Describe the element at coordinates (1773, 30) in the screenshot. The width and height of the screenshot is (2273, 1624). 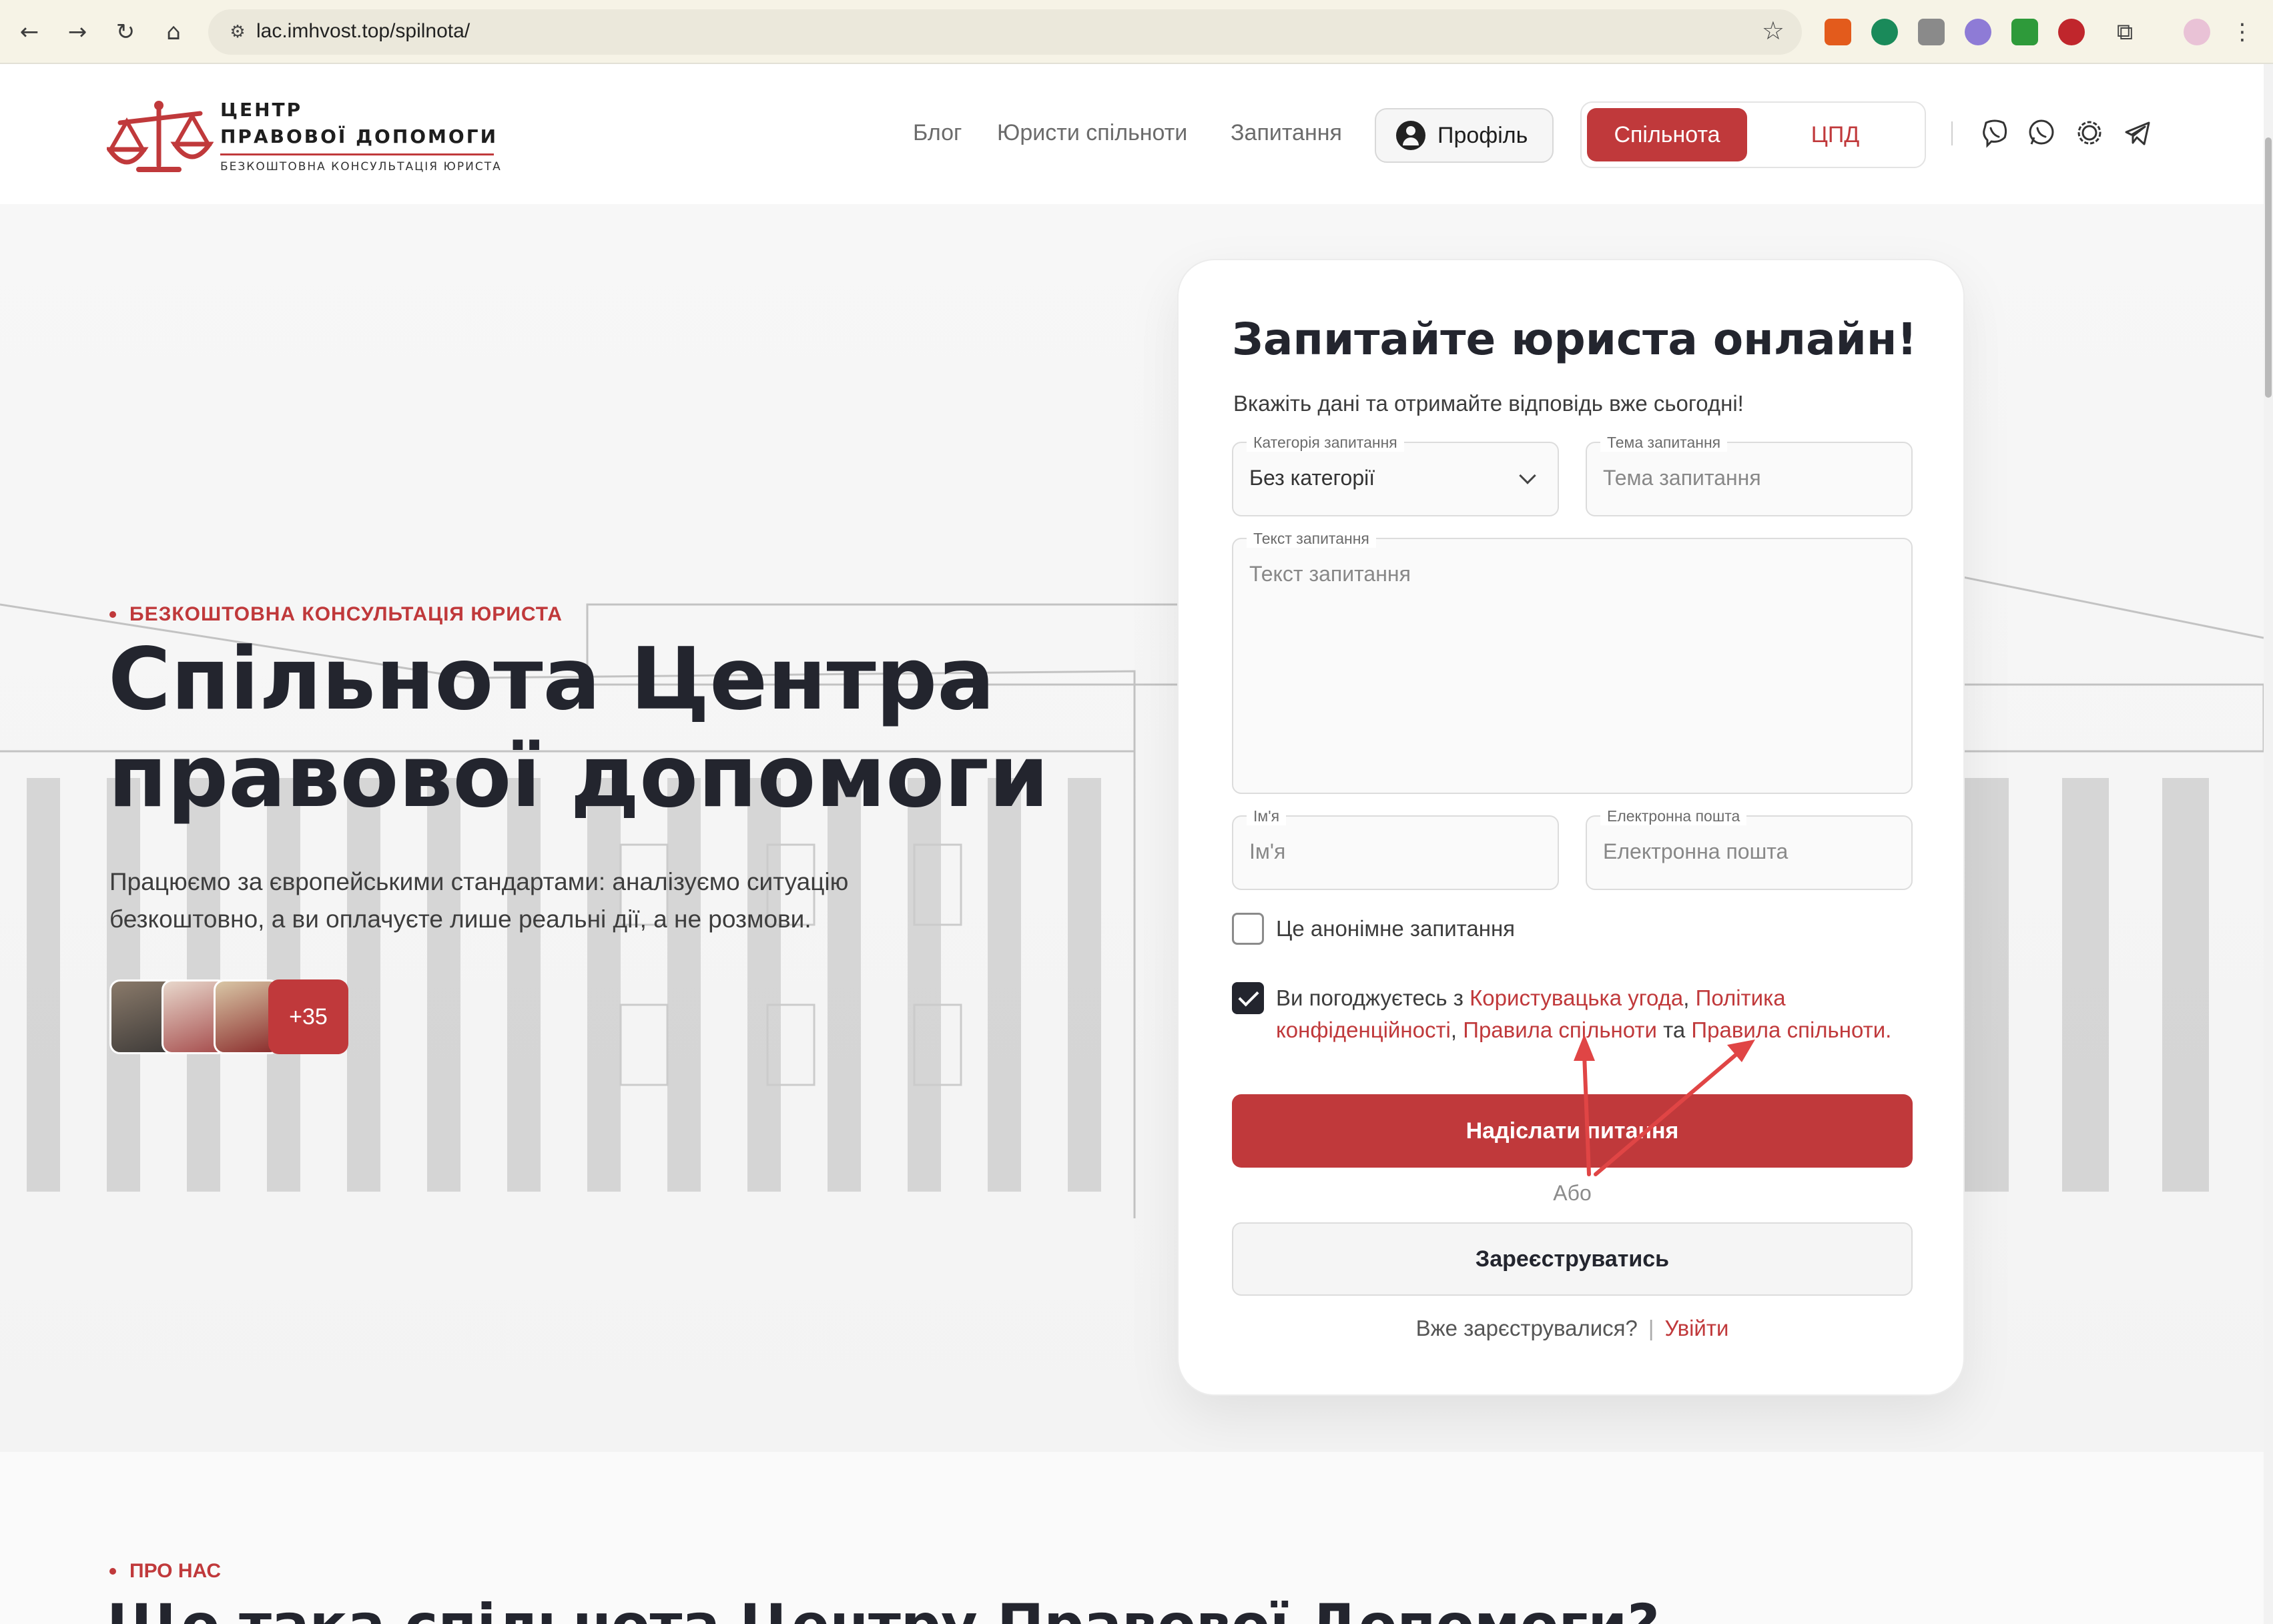
I see `bookmark-star-icon: ☆` at that location.